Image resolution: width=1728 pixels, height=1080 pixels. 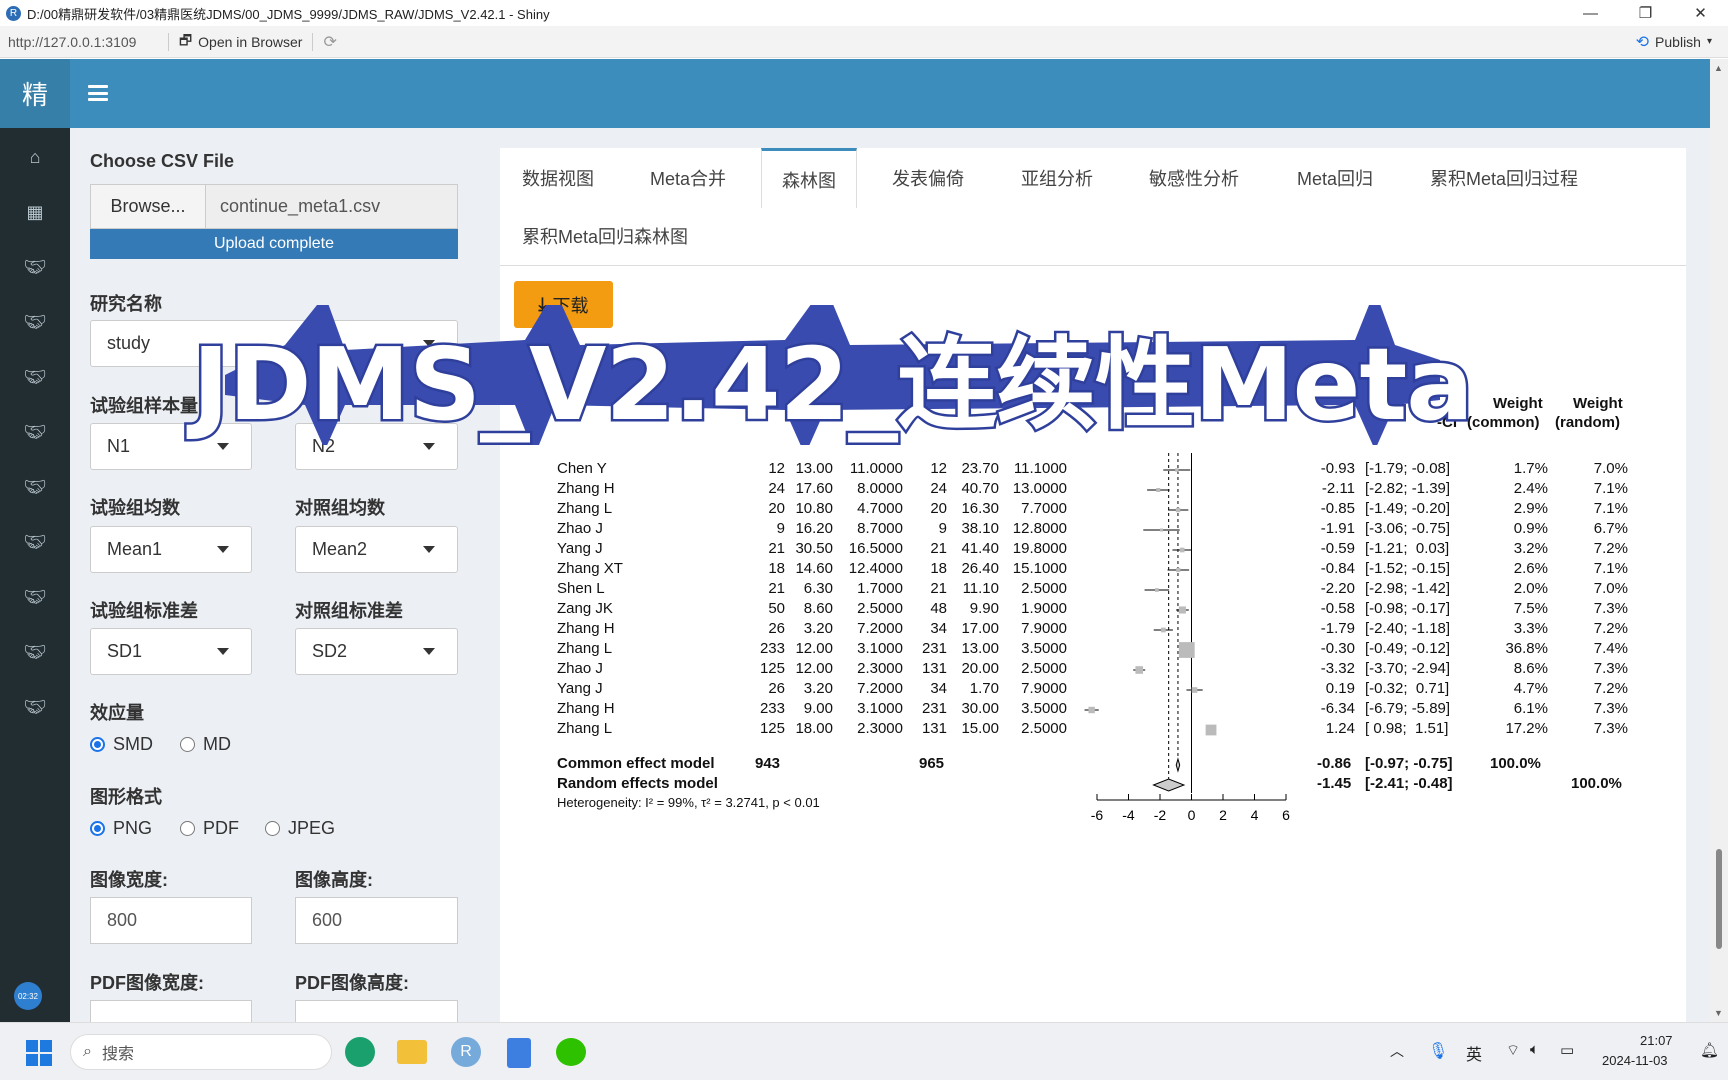 What do you see at coordinates (35, 157) in the screenshot?
I see `home-icon: ⌂` at bounding box center [35, 157].